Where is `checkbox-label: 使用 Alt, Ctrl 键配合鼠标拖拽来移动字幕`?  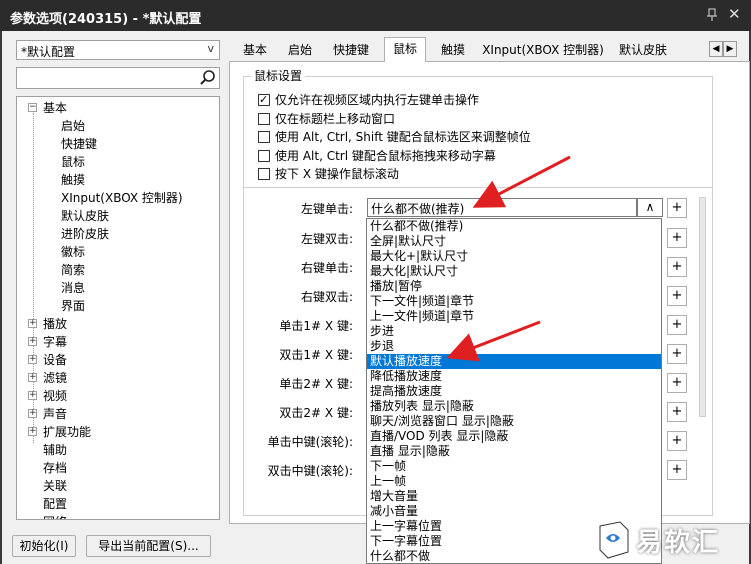 checkbox-label: 使用 Alt, Ctrl 键配合鼠标拖拽来移动字幕 is located at coordinates (385, 155).